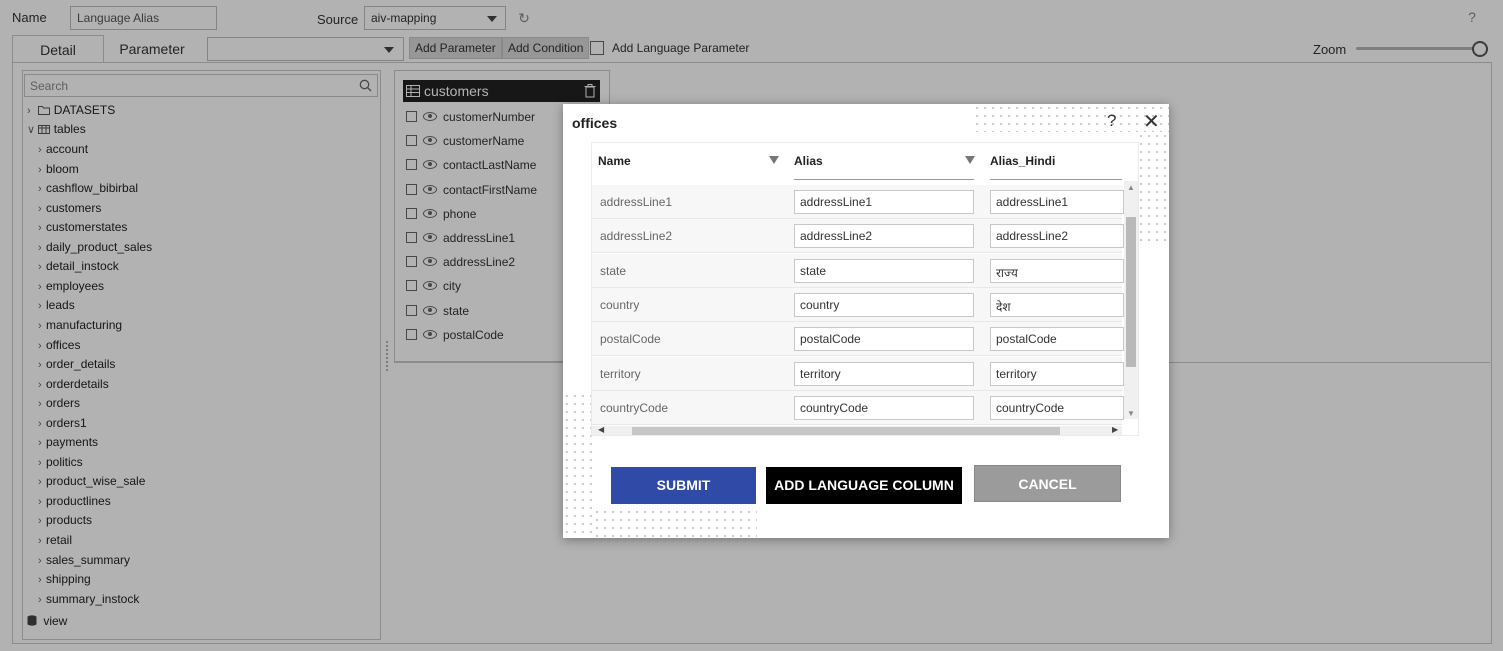 The width and height of the screenshot is (1503, 651). I want to click on alias-hindi-input: देश, so click(1057, 304).